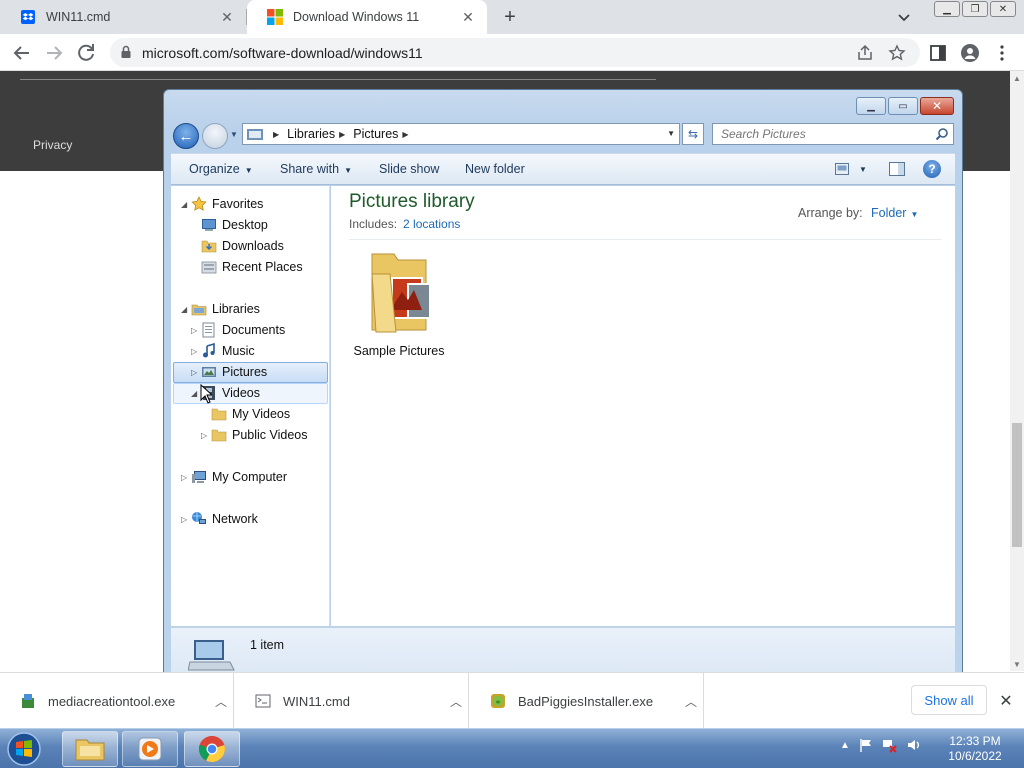 Image resolution: width=1024 pixels, height=768 pixels. What do you see at coordinates (219, 519) in the screenshot?
I see `nav-network: ▷ Network` at bounding box center [219, 519].